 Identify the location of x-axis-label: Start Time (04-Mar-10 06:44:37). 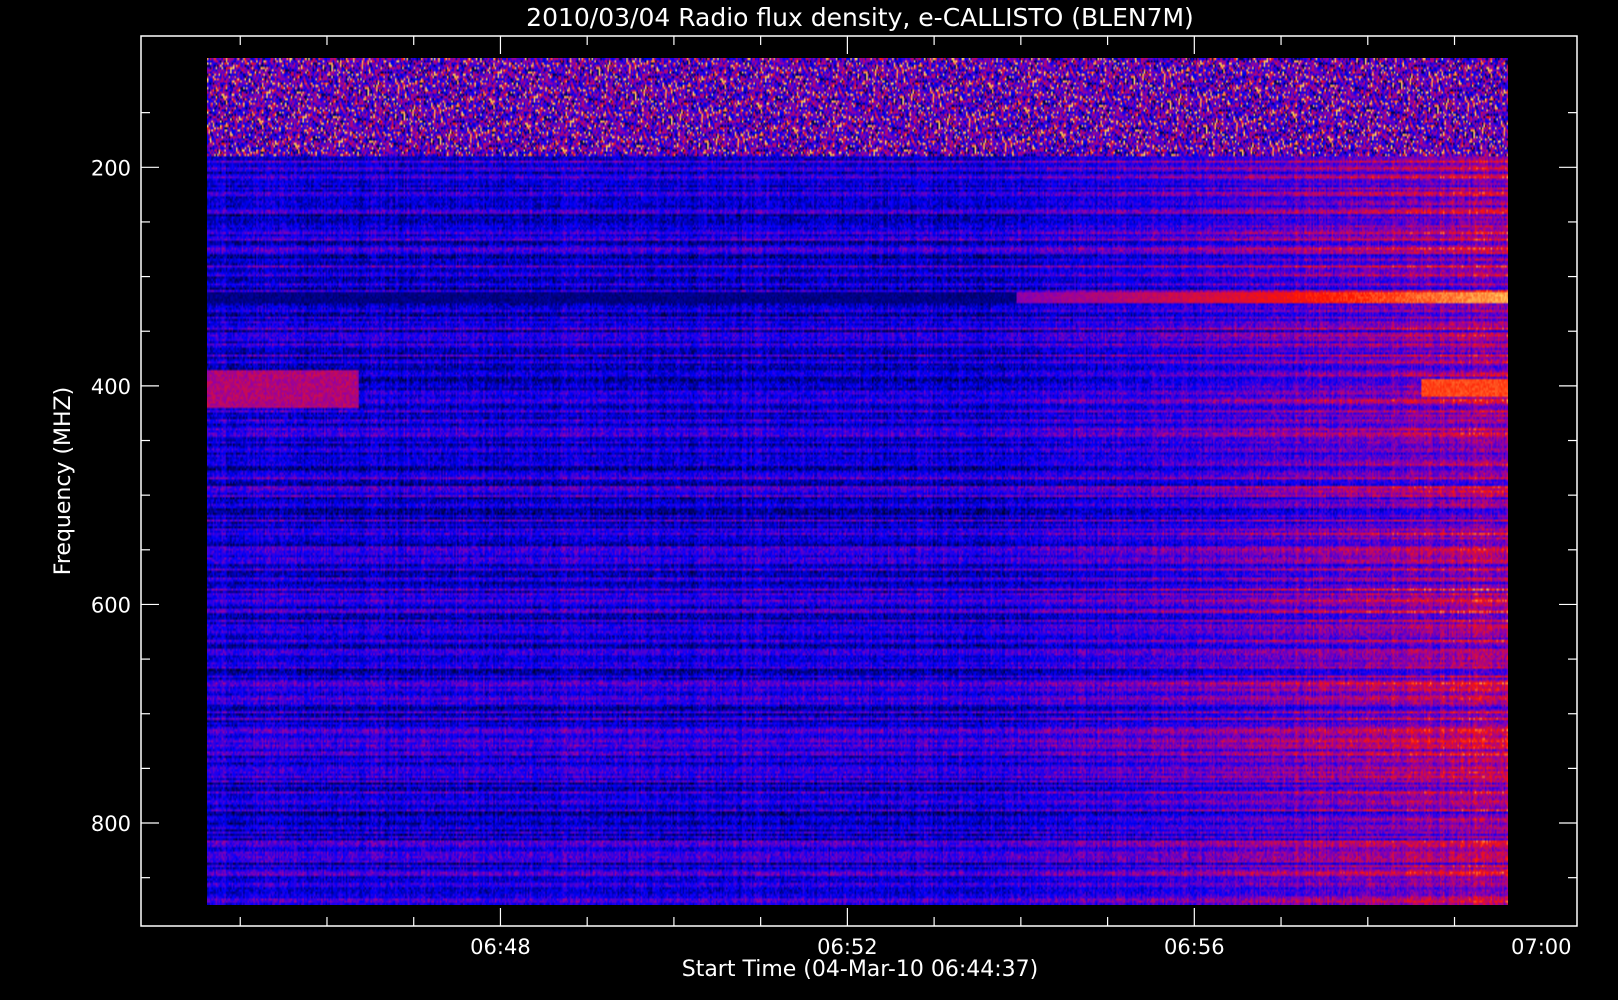
(860, 969).